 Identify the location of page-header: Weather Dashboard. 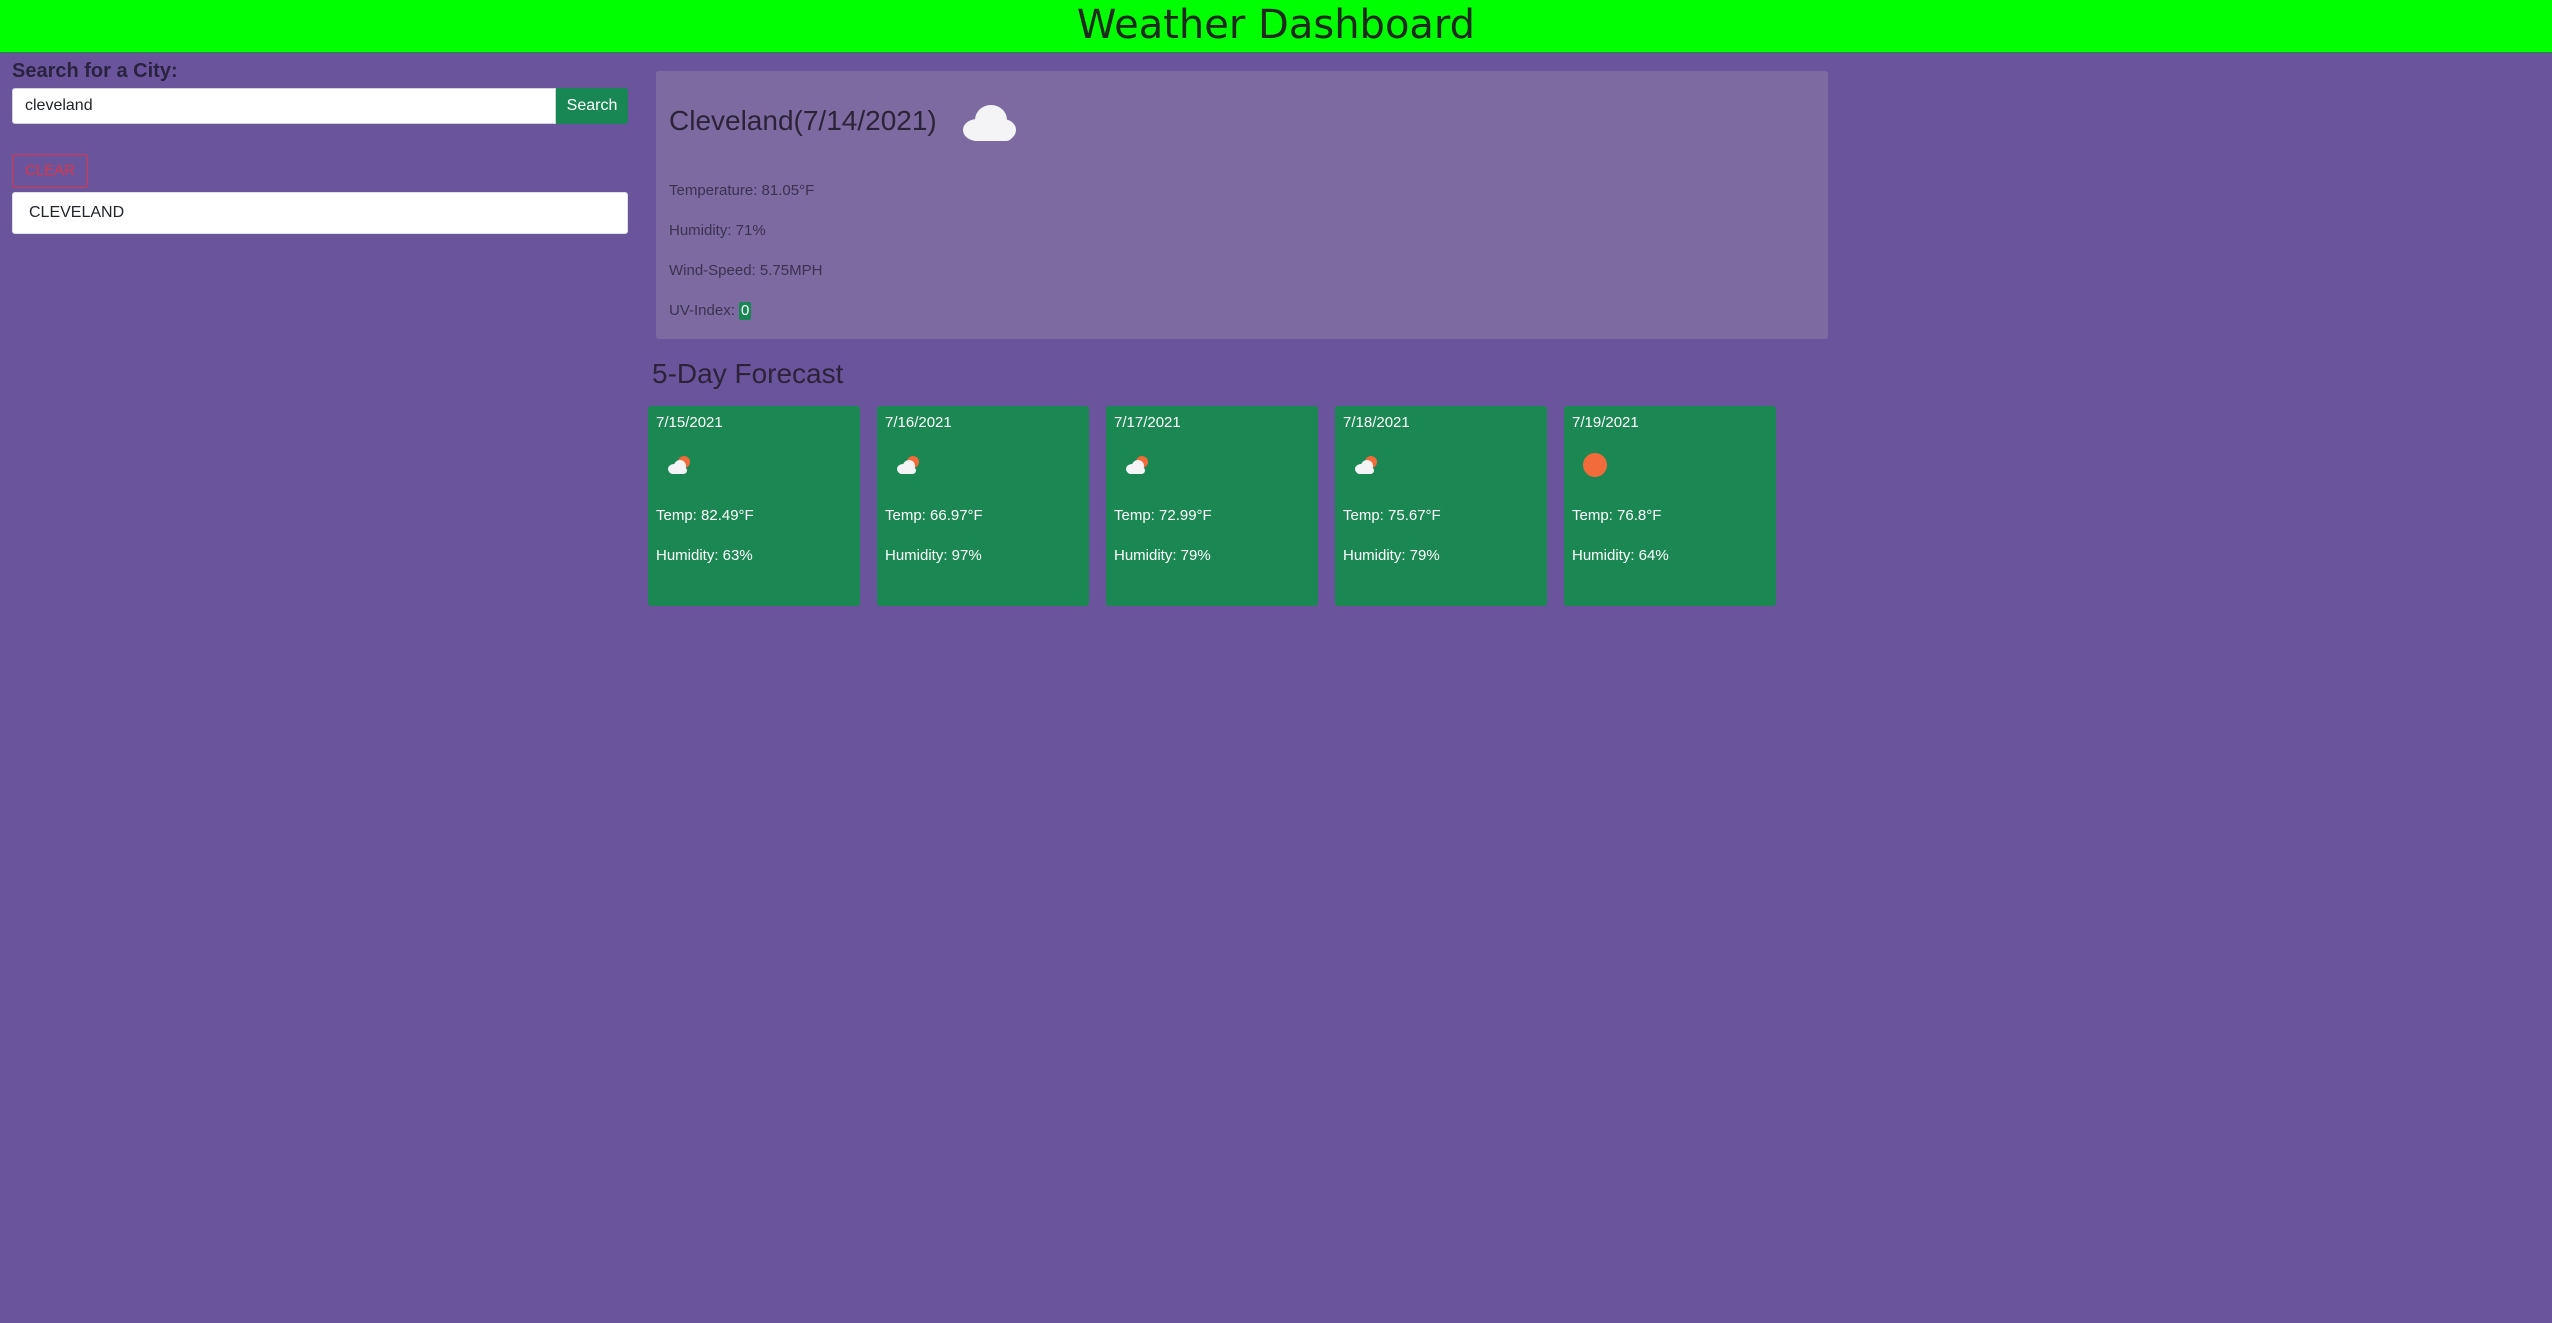
(1276, 26).